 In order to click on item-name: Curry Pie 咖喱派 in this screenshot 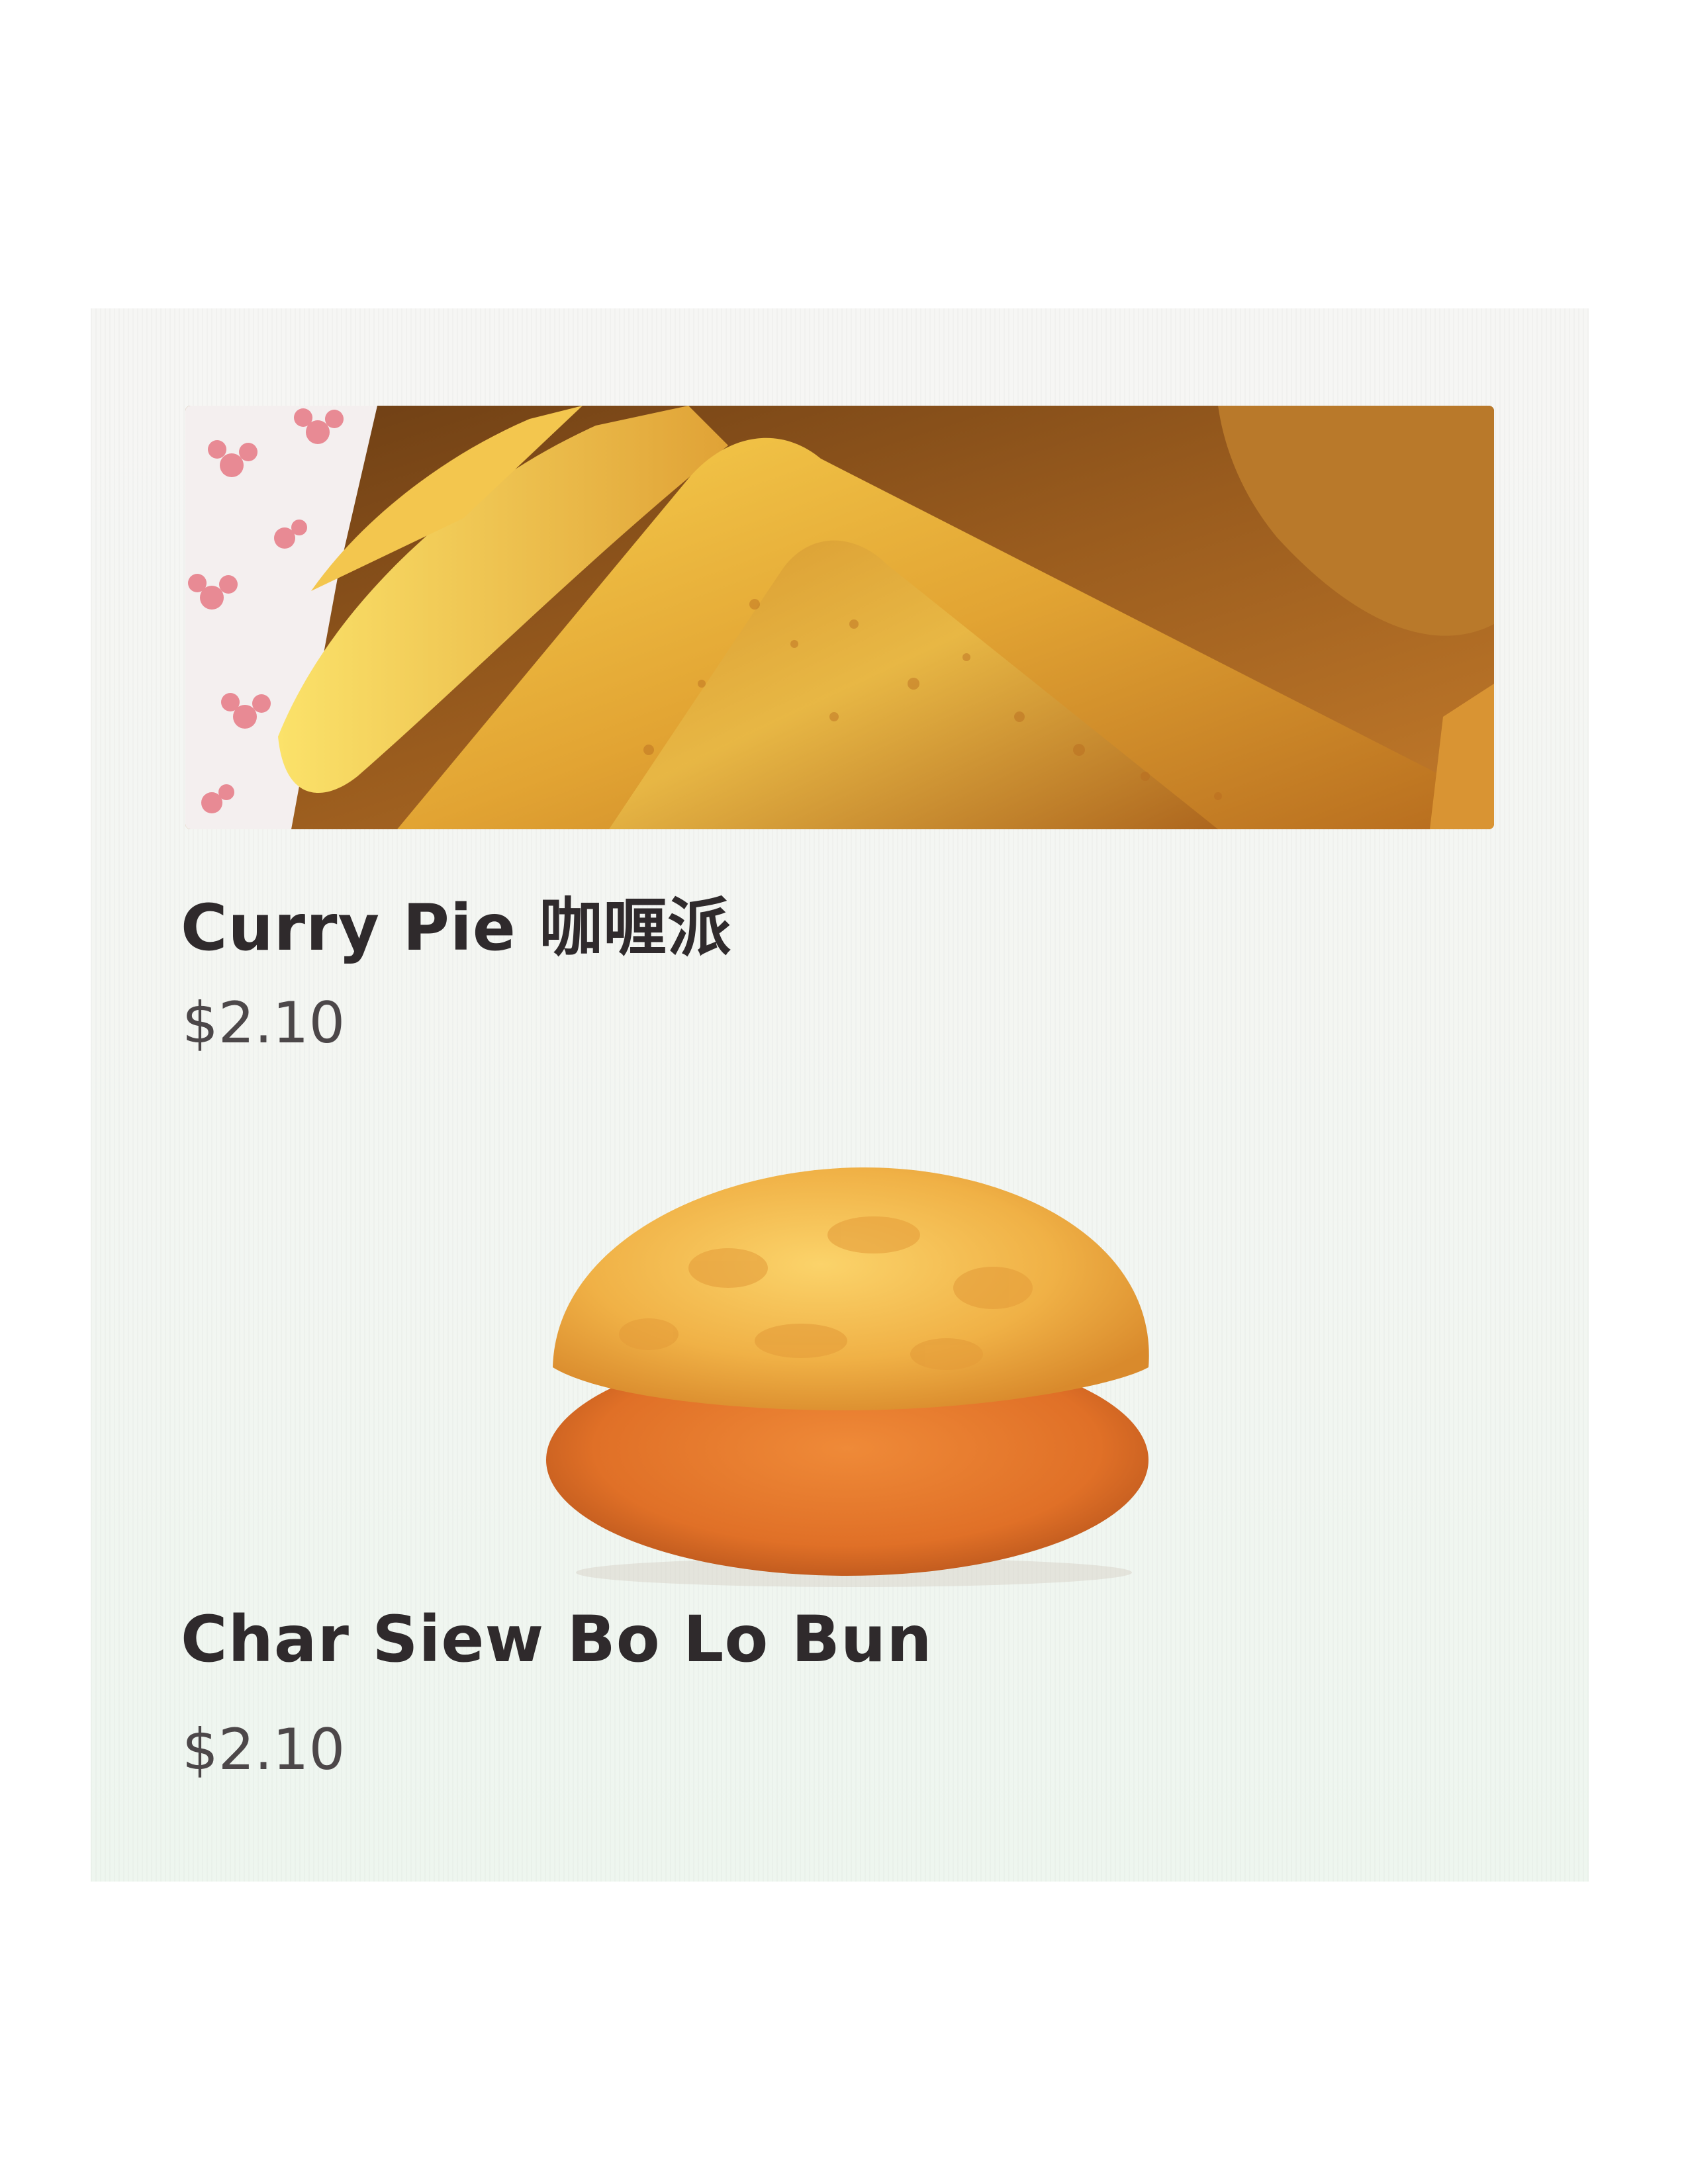, I will do `click(456, 922)`.